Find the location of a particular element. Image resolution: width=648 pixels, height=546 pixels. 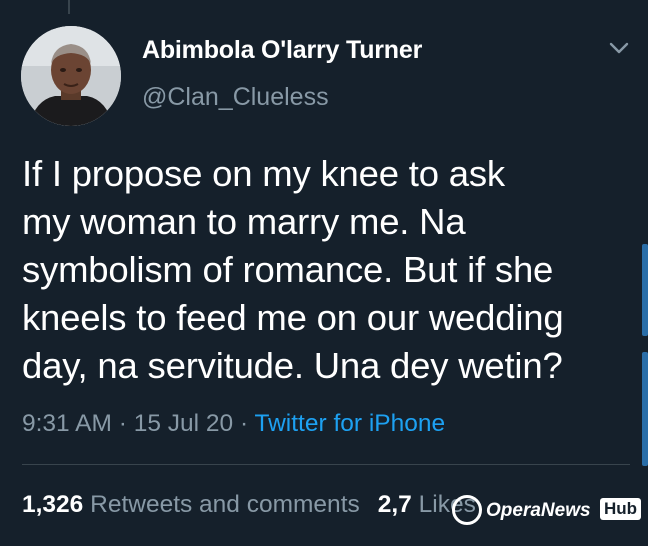

tweet-source-link: Twitter for iPhone is located at coordinates (349, 423).